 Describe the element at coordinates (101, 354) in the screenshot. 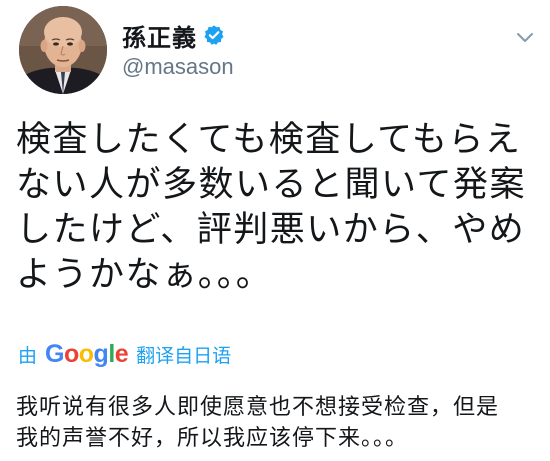

I see `google-letter-4: g` at that location.